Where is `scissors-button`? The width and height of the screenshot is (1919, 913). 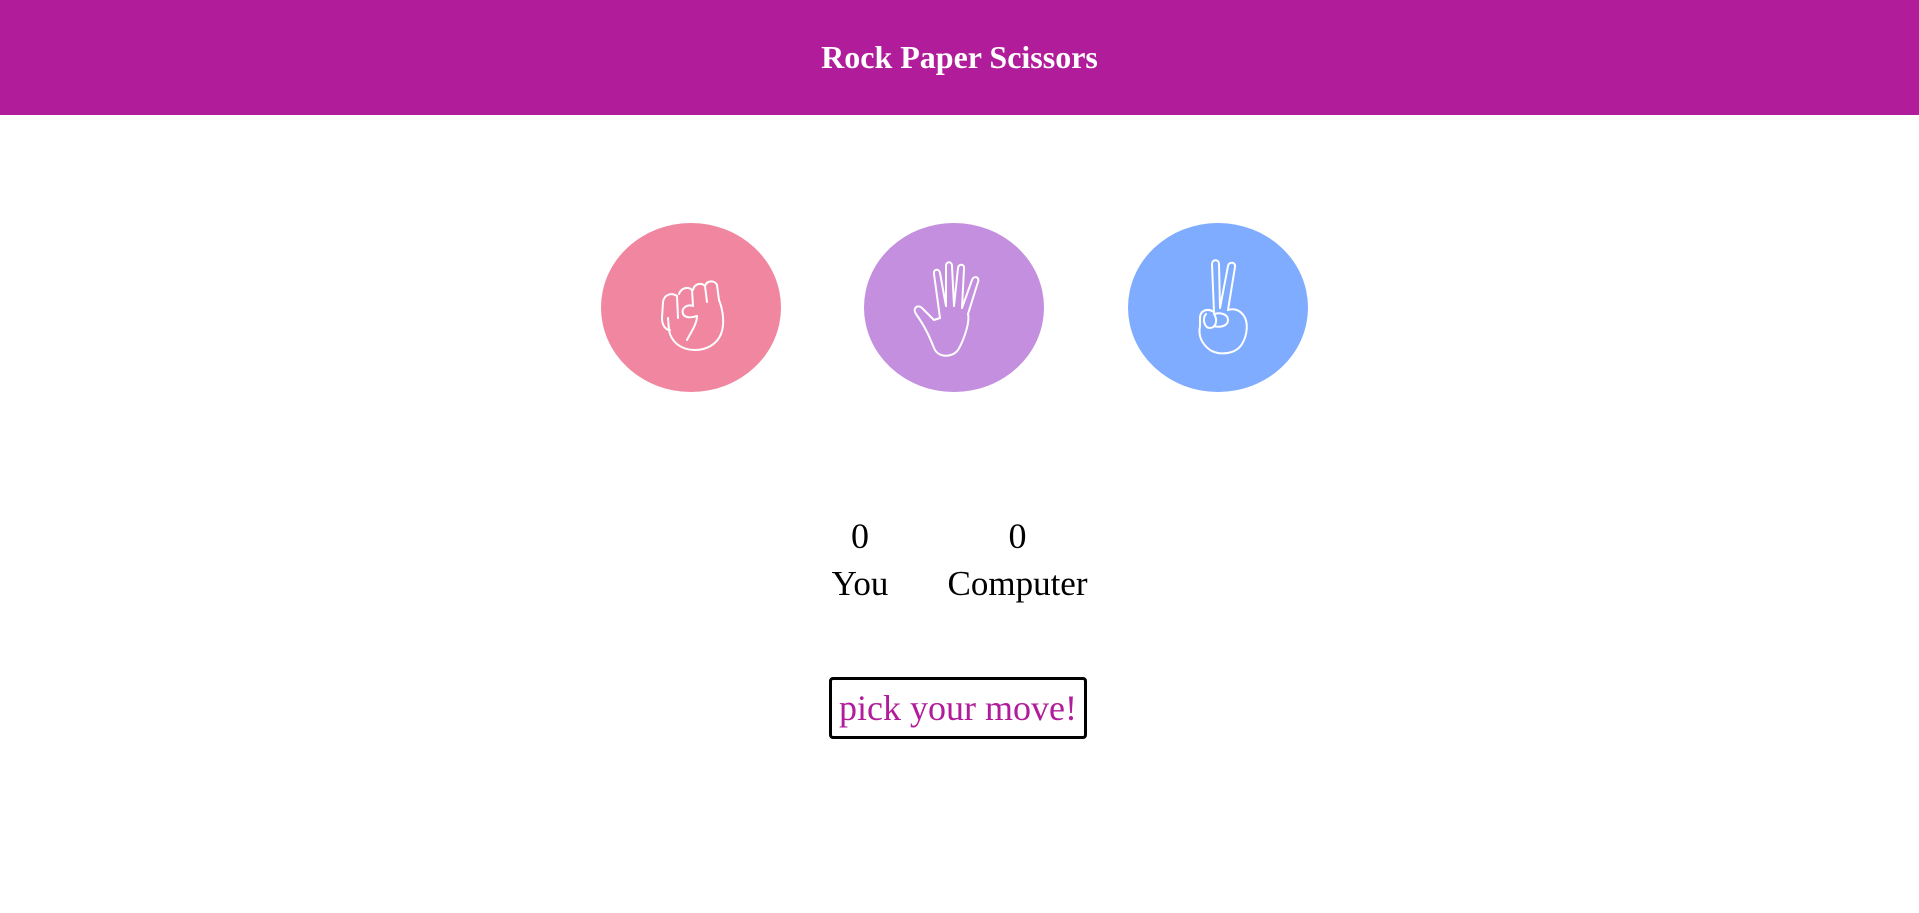 scissors-button is located at coordinates (1218, 307).